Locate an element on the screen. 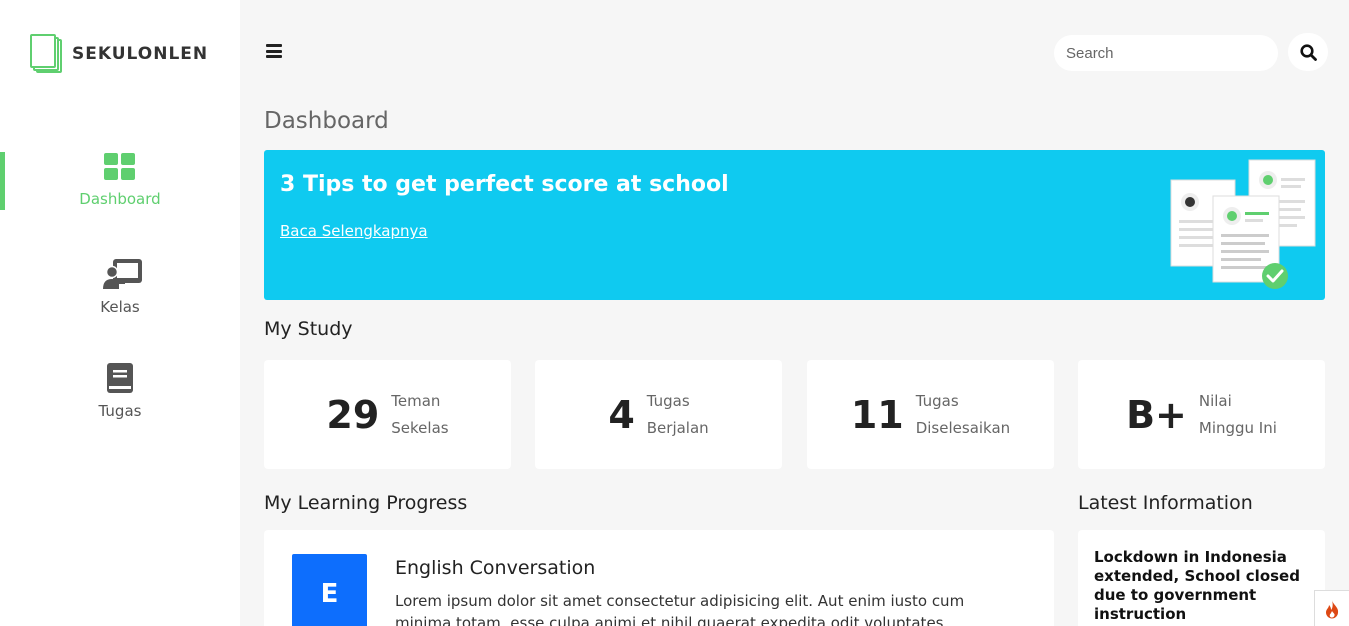 This screenshot has width=1349, height=626. stat-value: 4 is located at coordinates (621, 414).